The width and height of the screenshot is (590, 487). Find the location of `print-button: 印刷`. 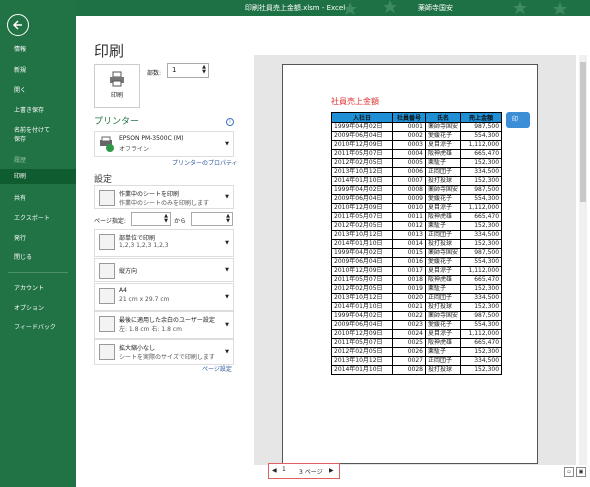

print-button: 印刷 is located at coordinates (117, 86).